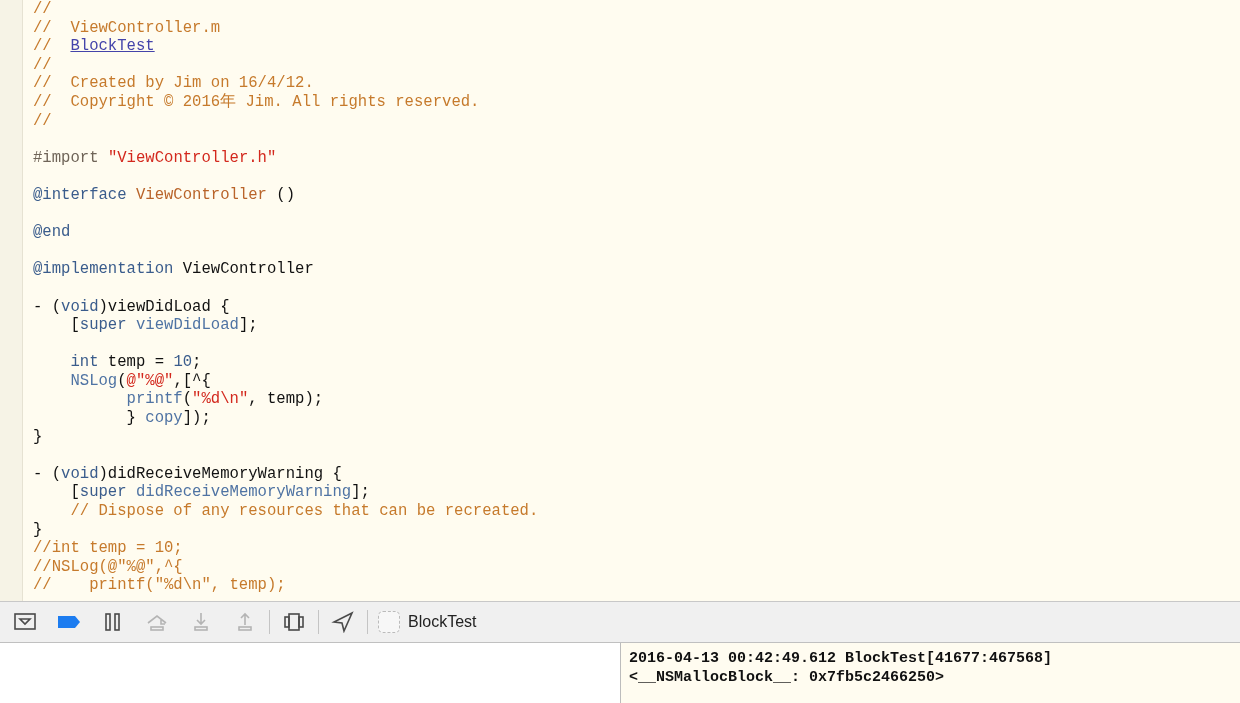  I want to click on code-line: // BlockTest, so click(94, 46).